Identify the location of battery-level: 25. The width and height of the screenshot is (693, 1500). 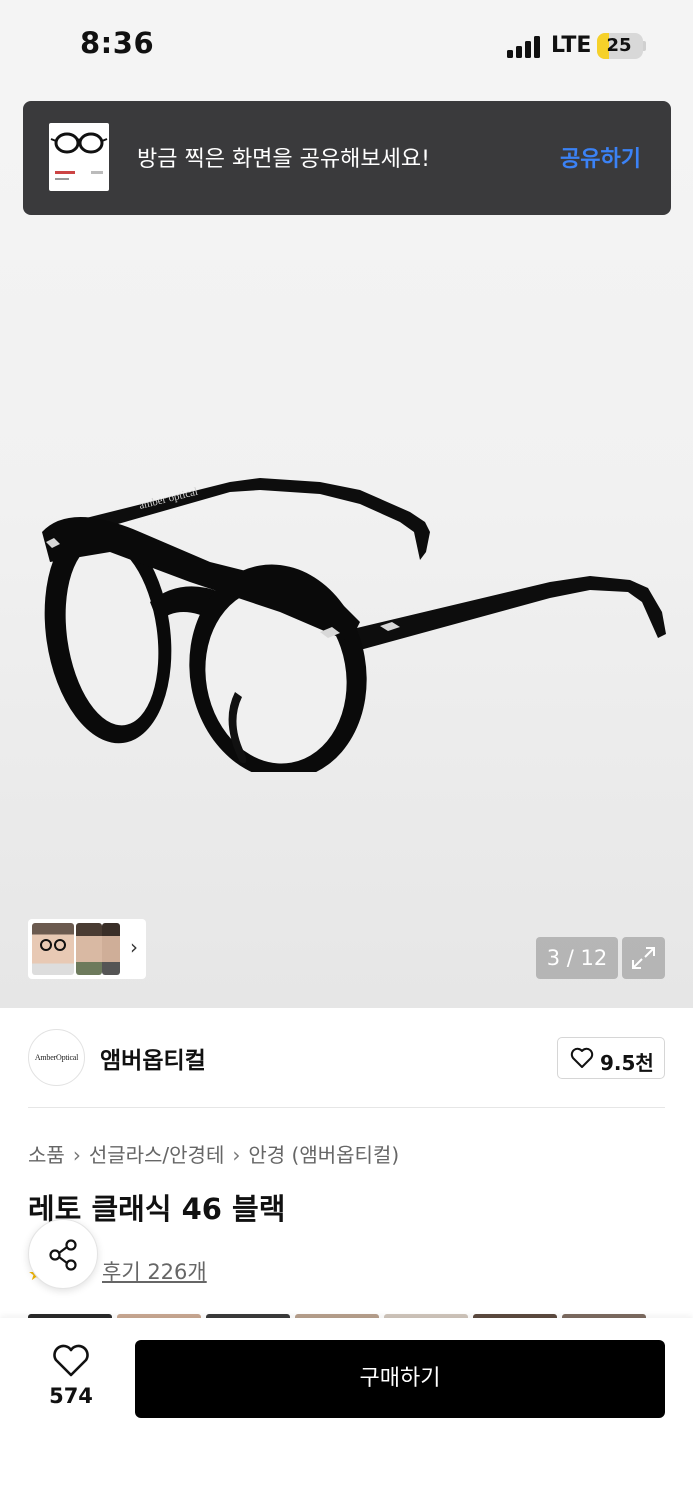
(619, 45).